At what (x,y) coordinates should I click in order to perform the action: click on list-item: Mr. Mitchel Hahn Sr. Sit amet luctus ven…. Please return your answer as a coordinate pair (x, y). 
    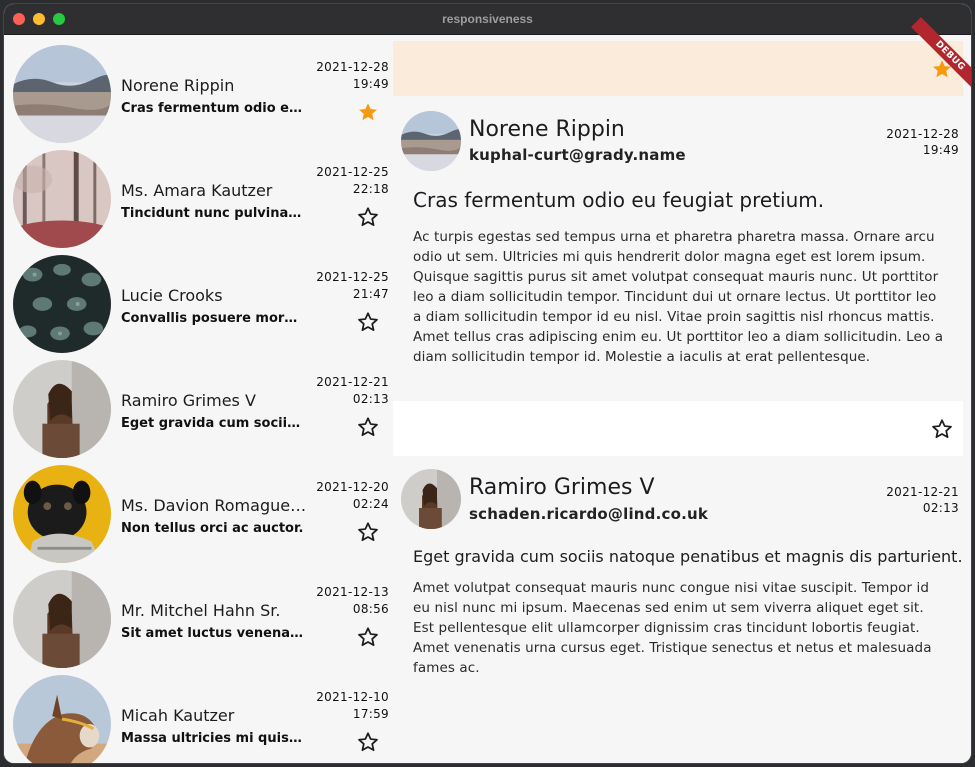
    Looking at the image, I should click on (198, 614).